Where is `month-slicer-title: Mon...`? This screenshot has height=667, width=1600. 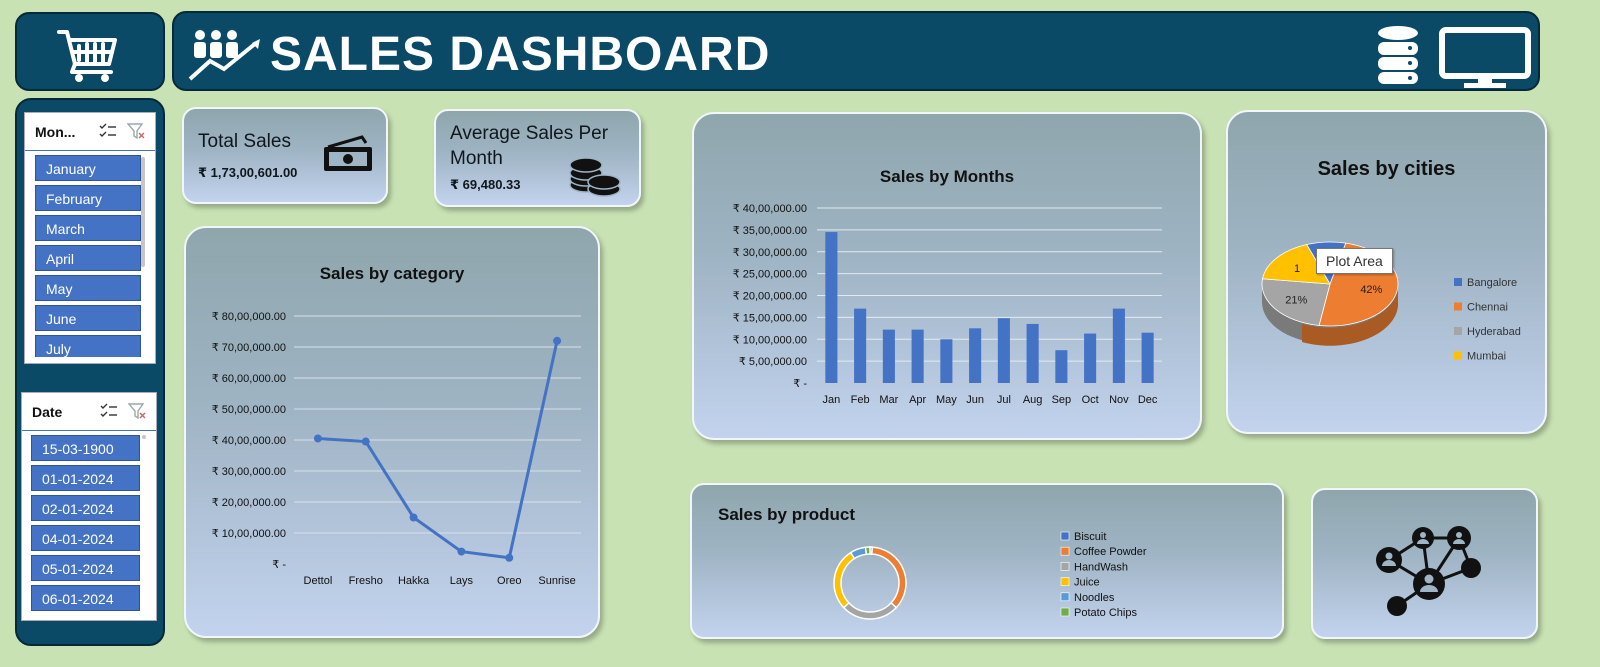 month-slicer-title: Mon... is located at coordinates (55, 131).